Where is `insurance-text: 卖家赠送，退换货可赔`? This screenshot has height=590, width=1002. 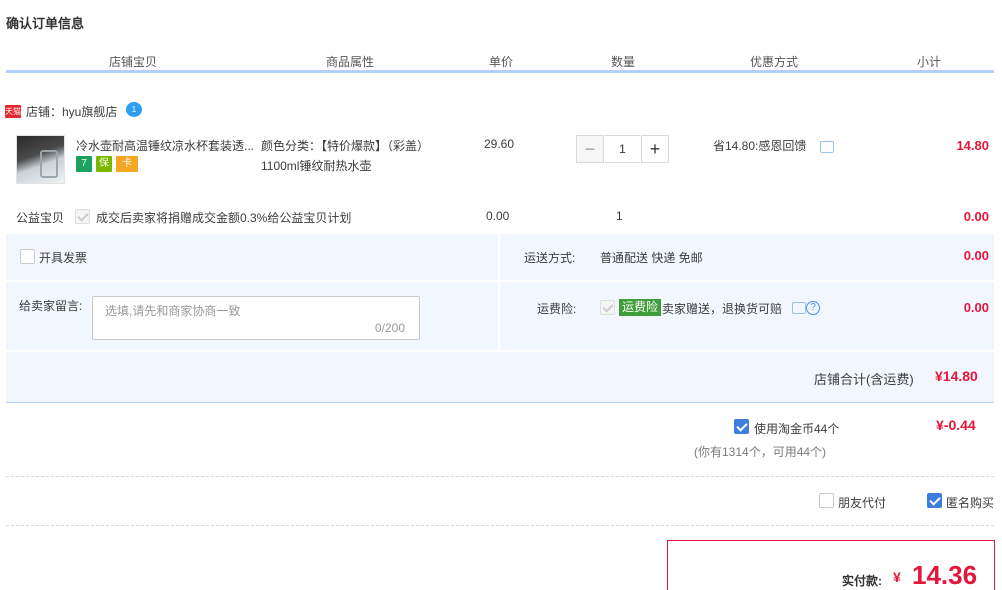 insurance-text: 卖家赠送，退换货可赔 is located at coordinates (722, 309).